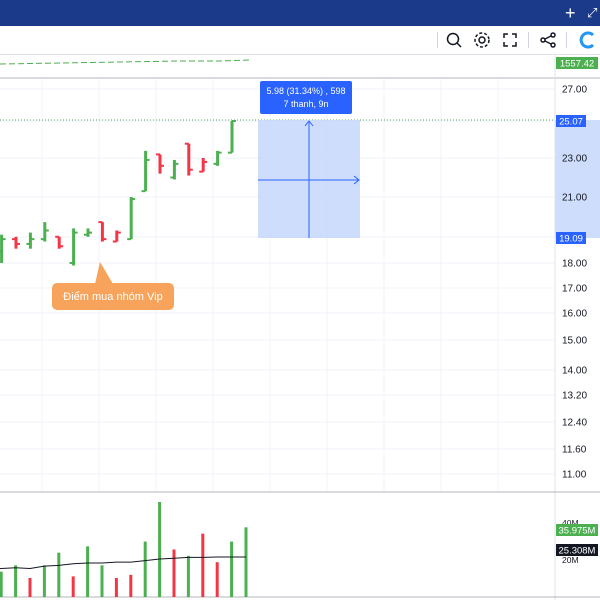 Image resolution: width=600 pixels, height=600 pixels. What do you see at coordinates (574, 475) in the screenshot?
I see `price-tick-label: 11.00` at bounding box center [574, 475].